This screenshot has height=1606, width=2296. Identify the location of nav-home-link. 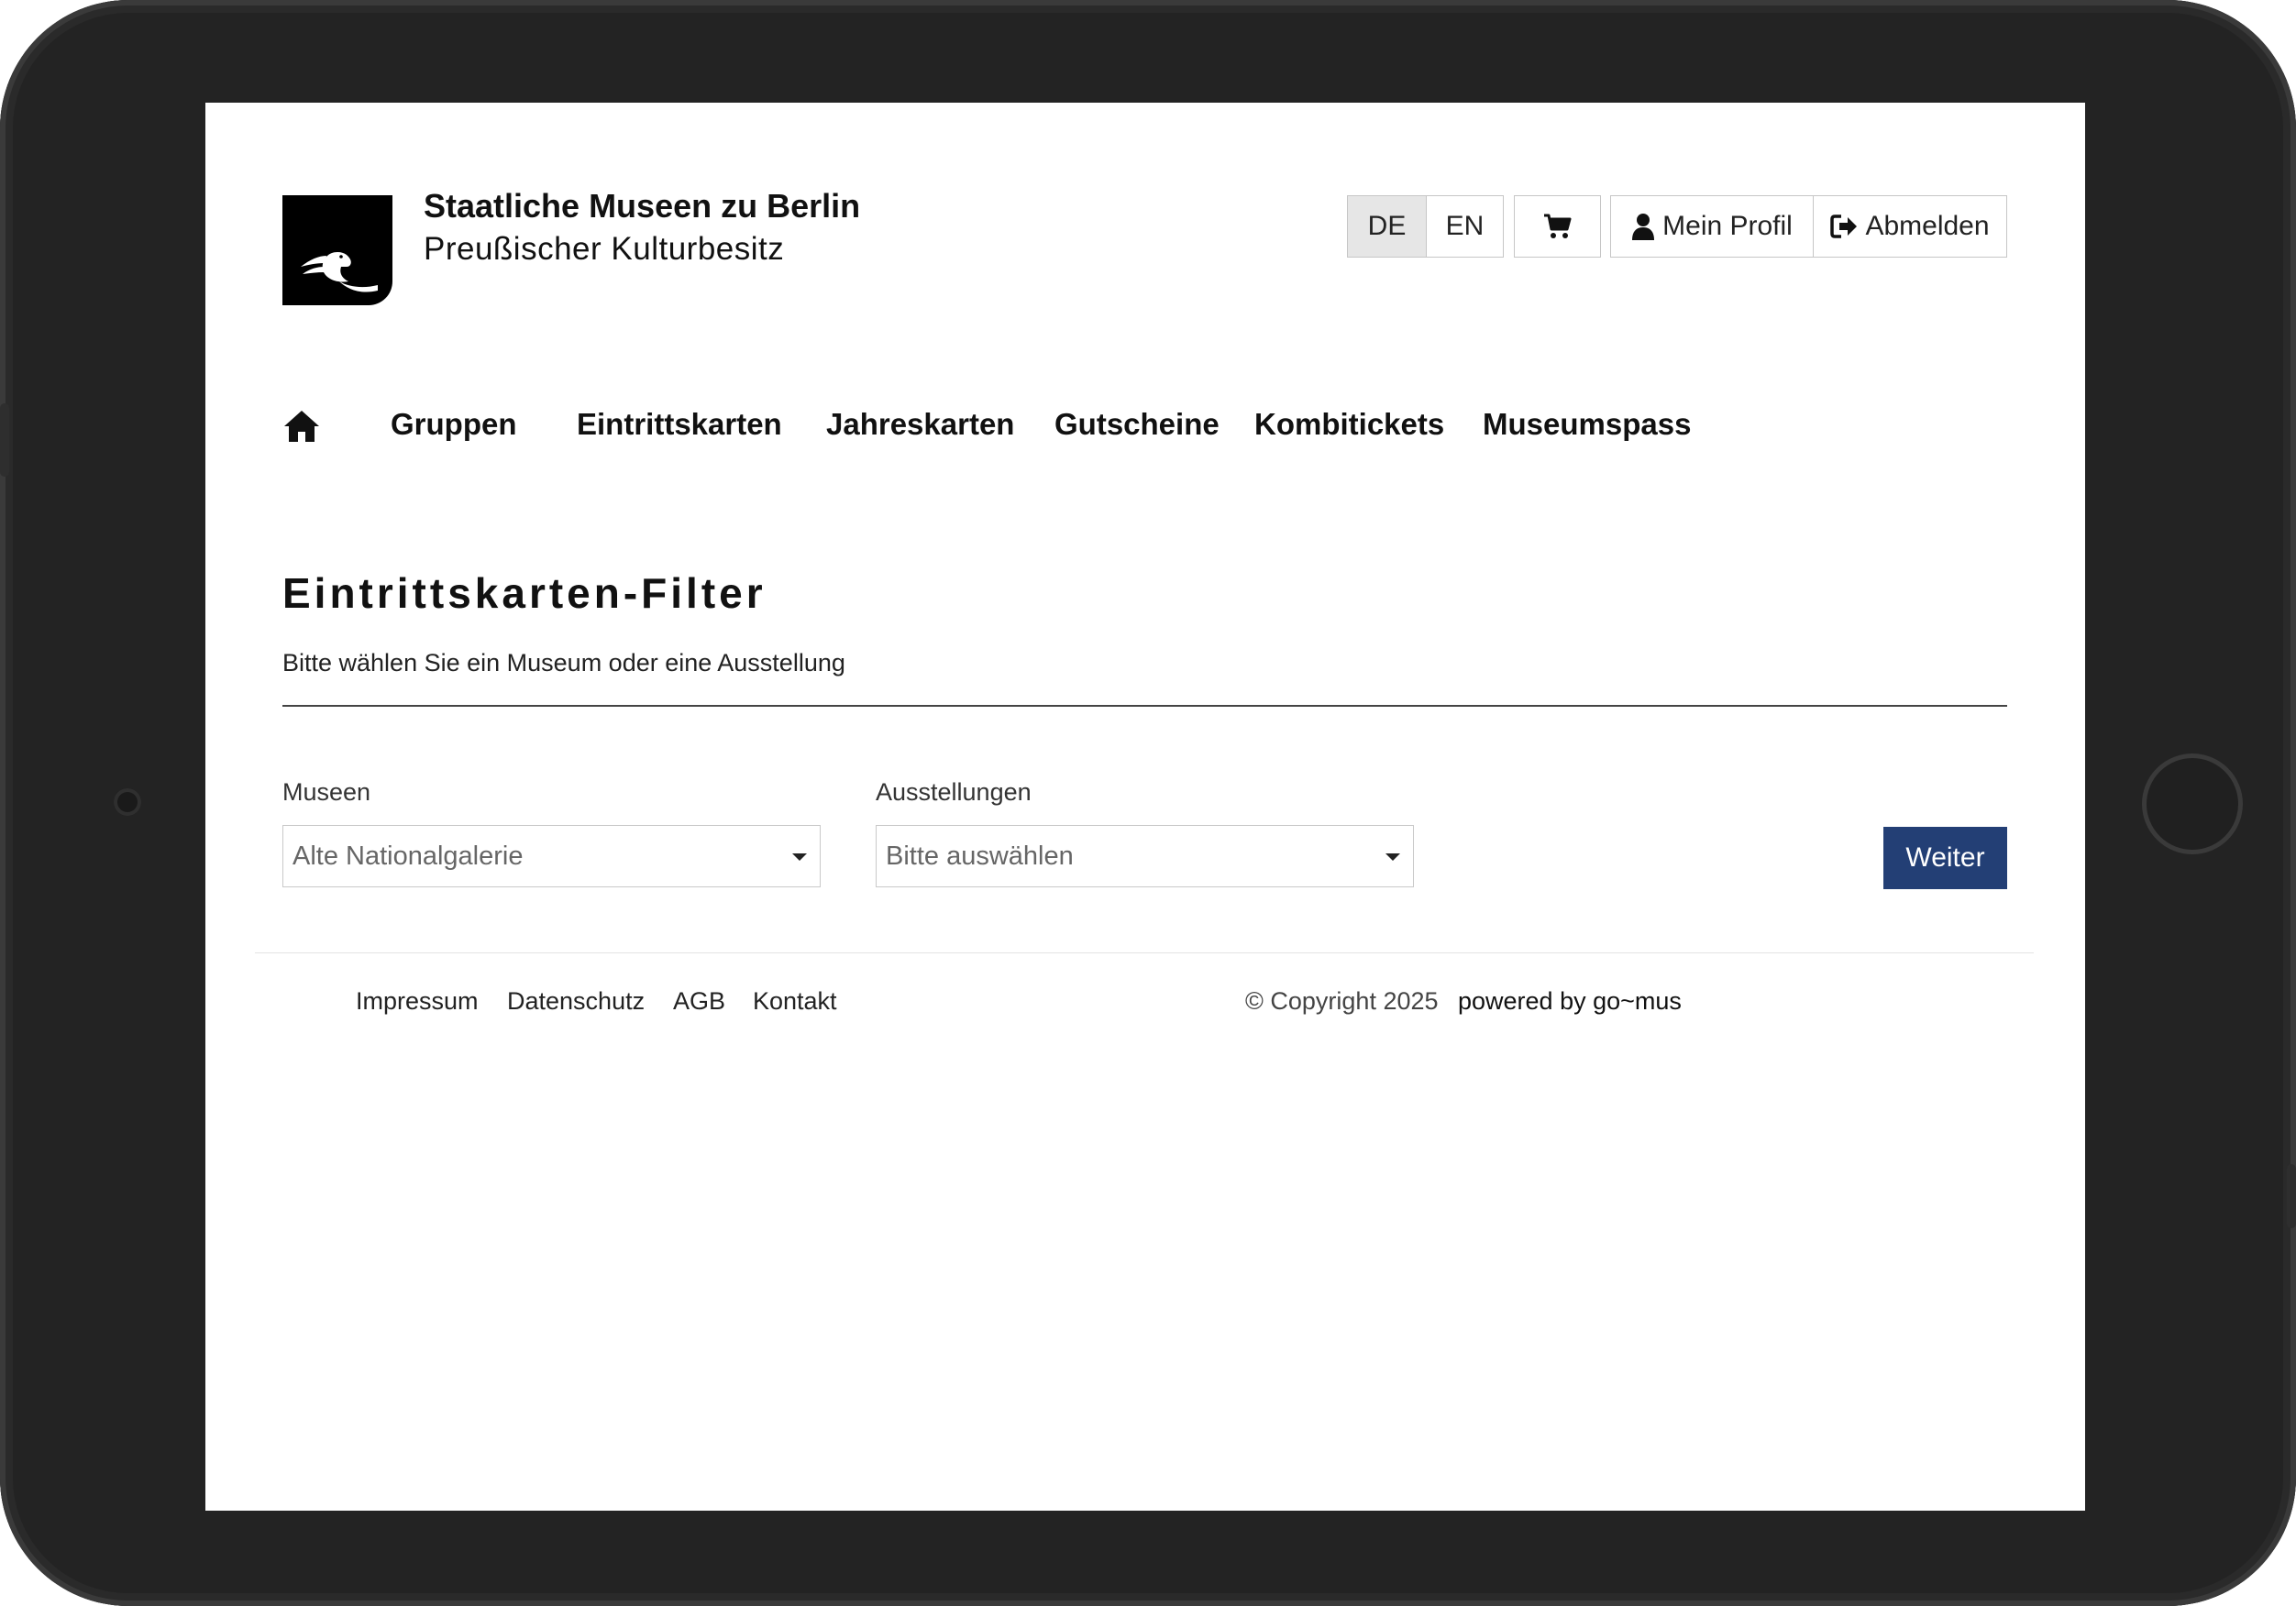
(301, 426).